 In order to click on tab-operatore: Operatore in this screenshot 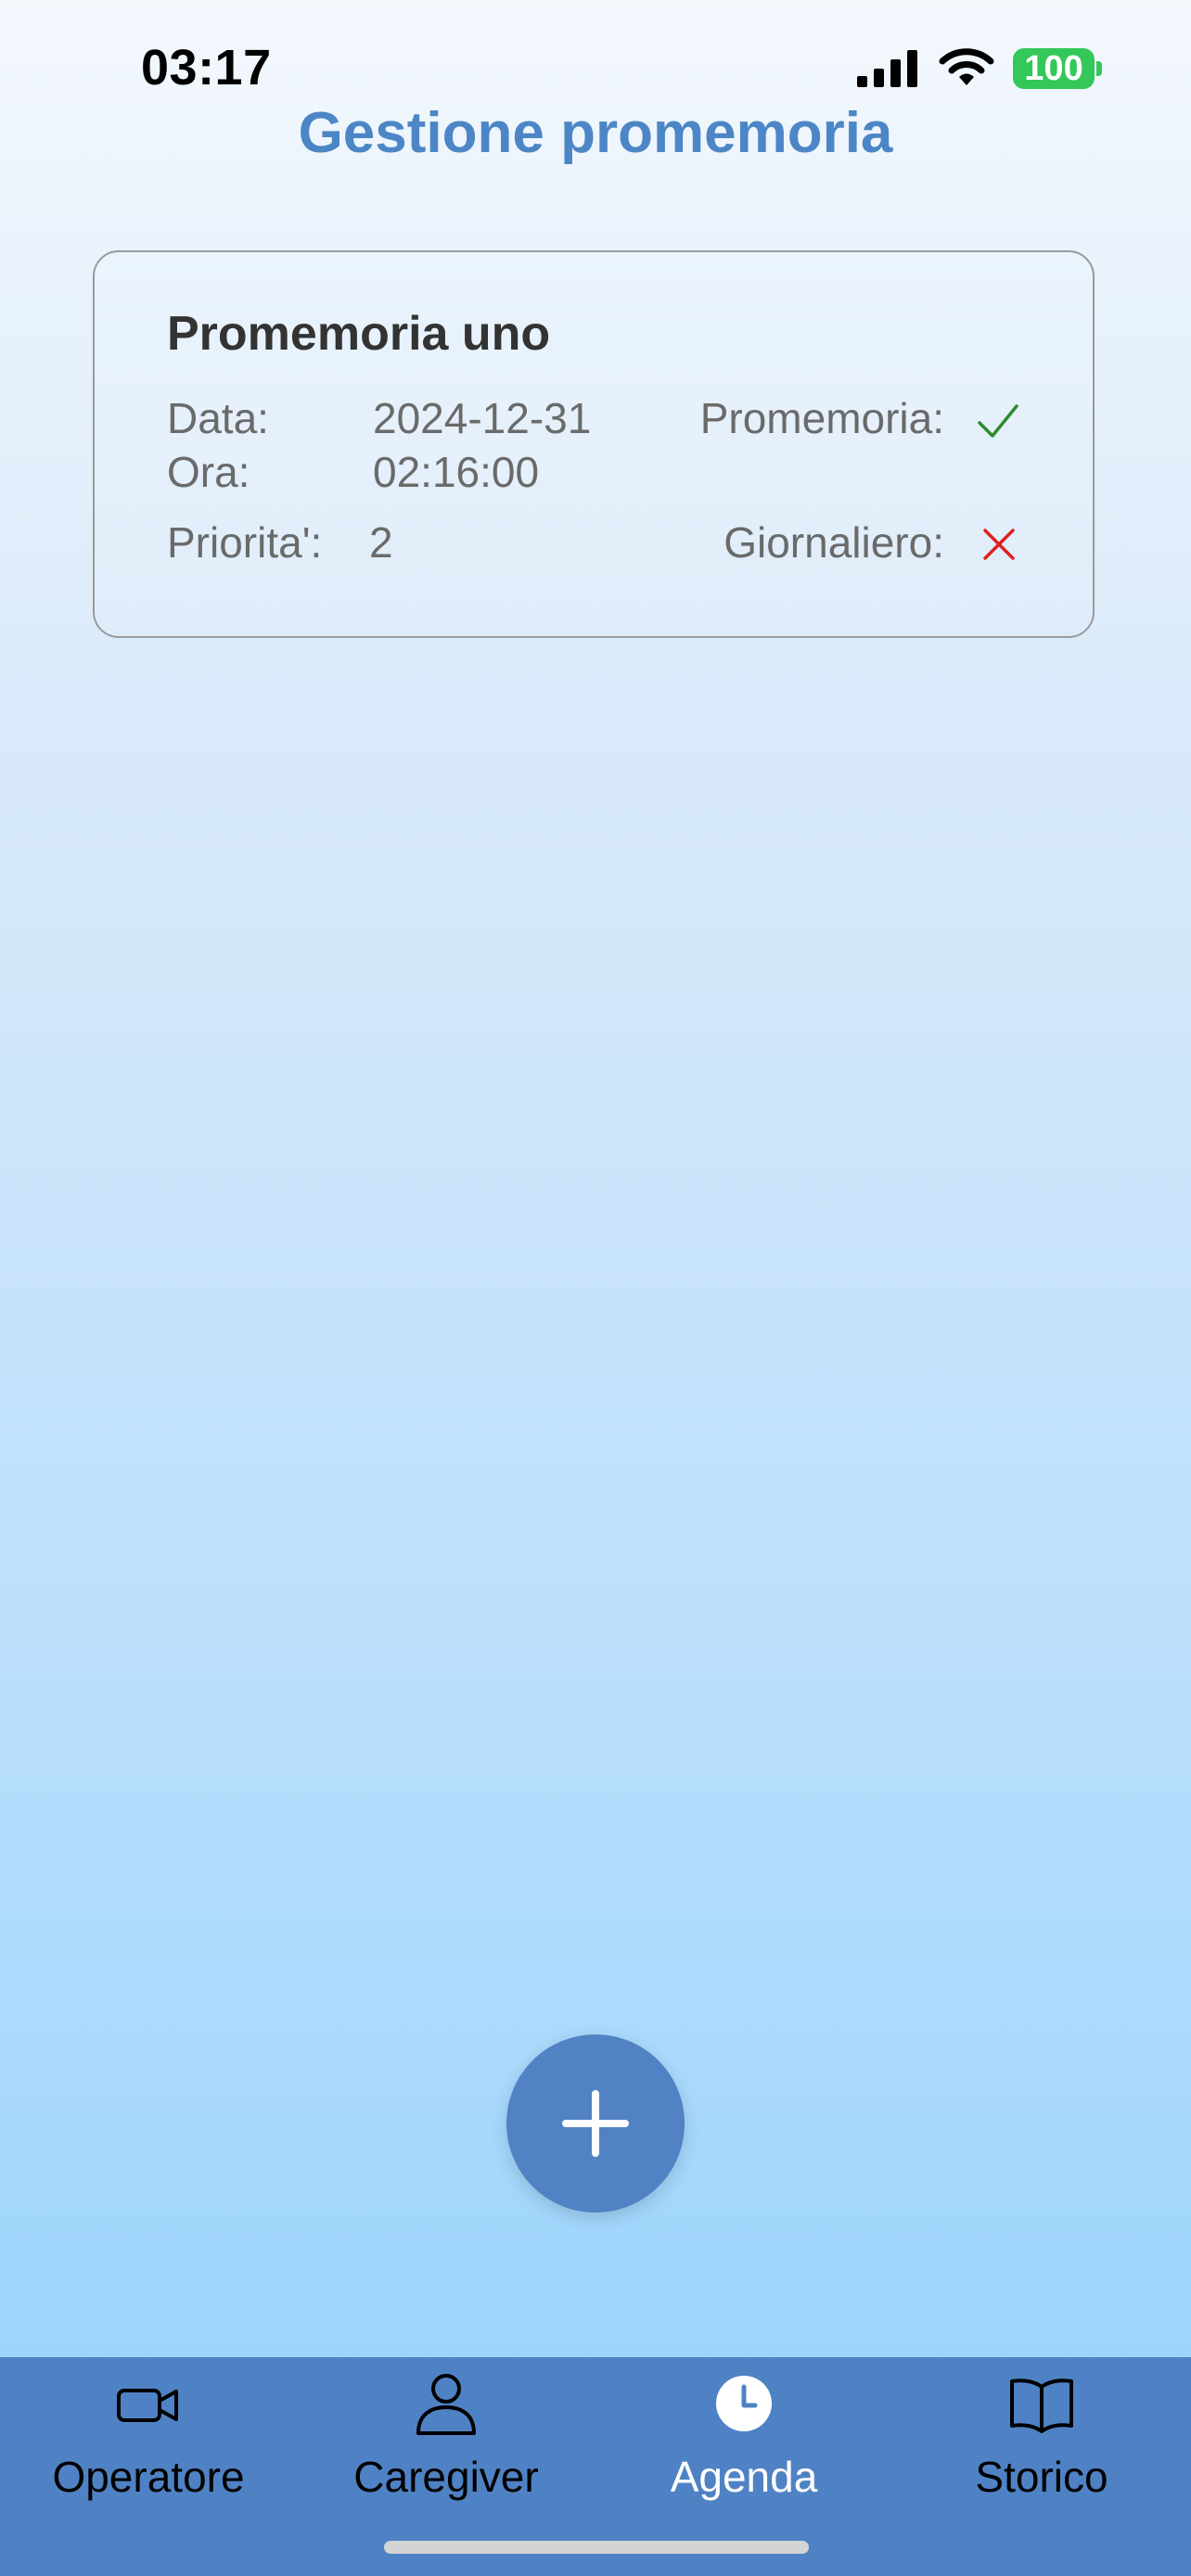, I will do `click(148, 2440)`.